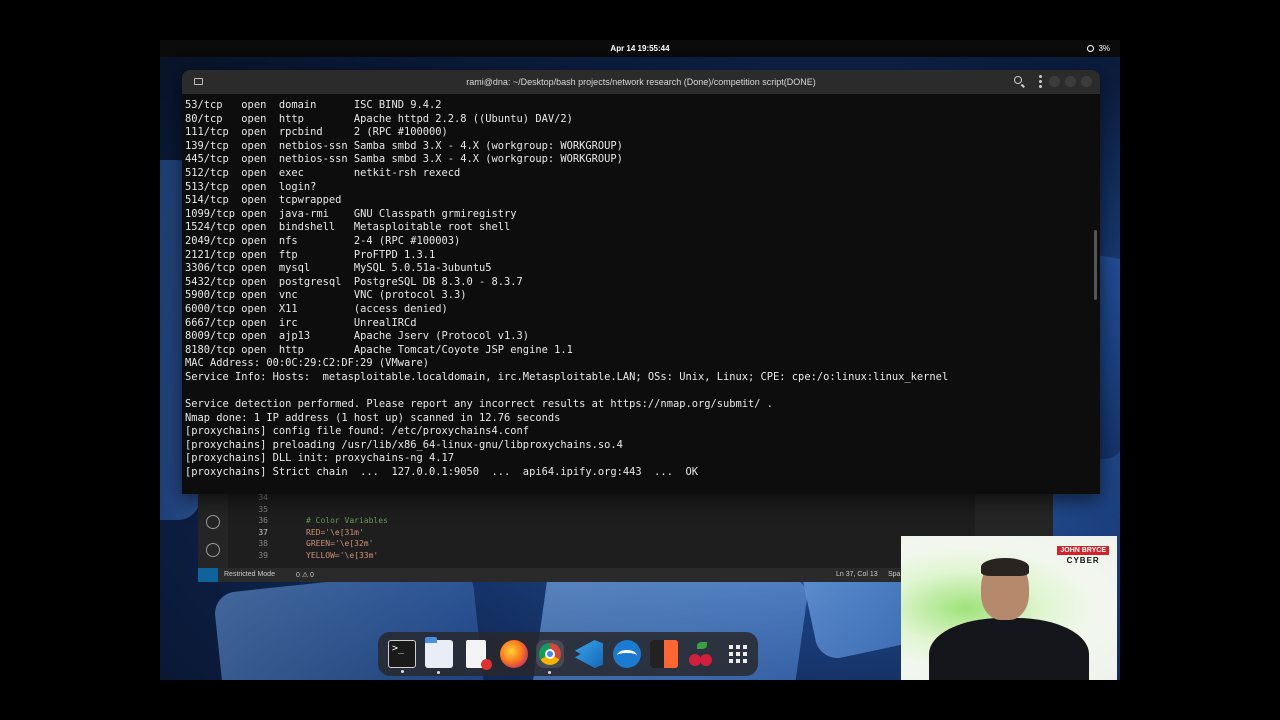  What do you see at coordinates (701, 654) in the screenshot?
I see `cherrytree-icon` at bounding box center [701, 654].